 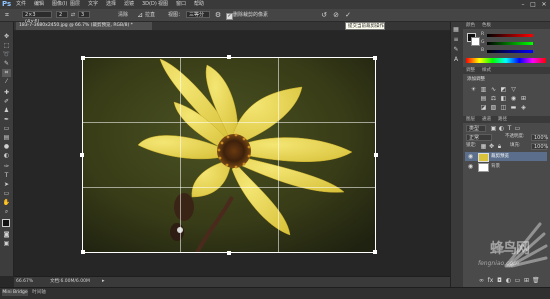 I want to click on black-white-icon: ◧, so click(x=503, y=98).